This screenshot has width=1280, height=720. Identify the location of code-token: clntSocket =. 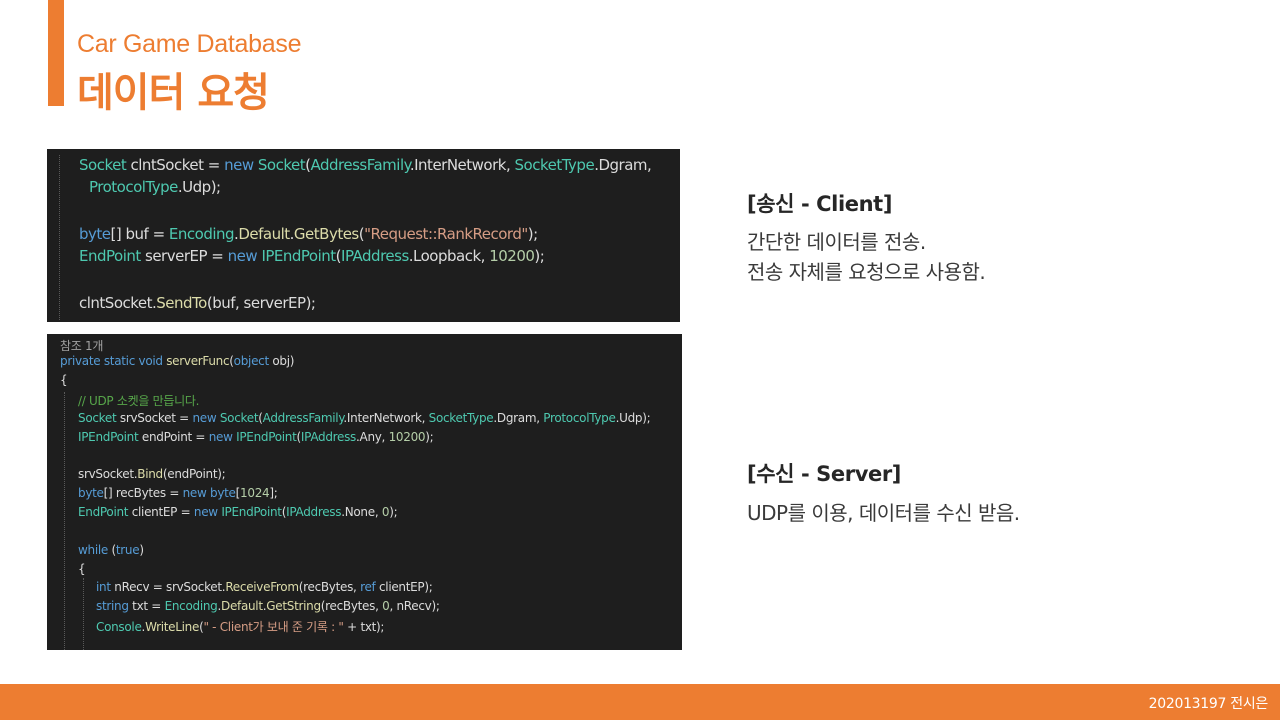
(175, 165).